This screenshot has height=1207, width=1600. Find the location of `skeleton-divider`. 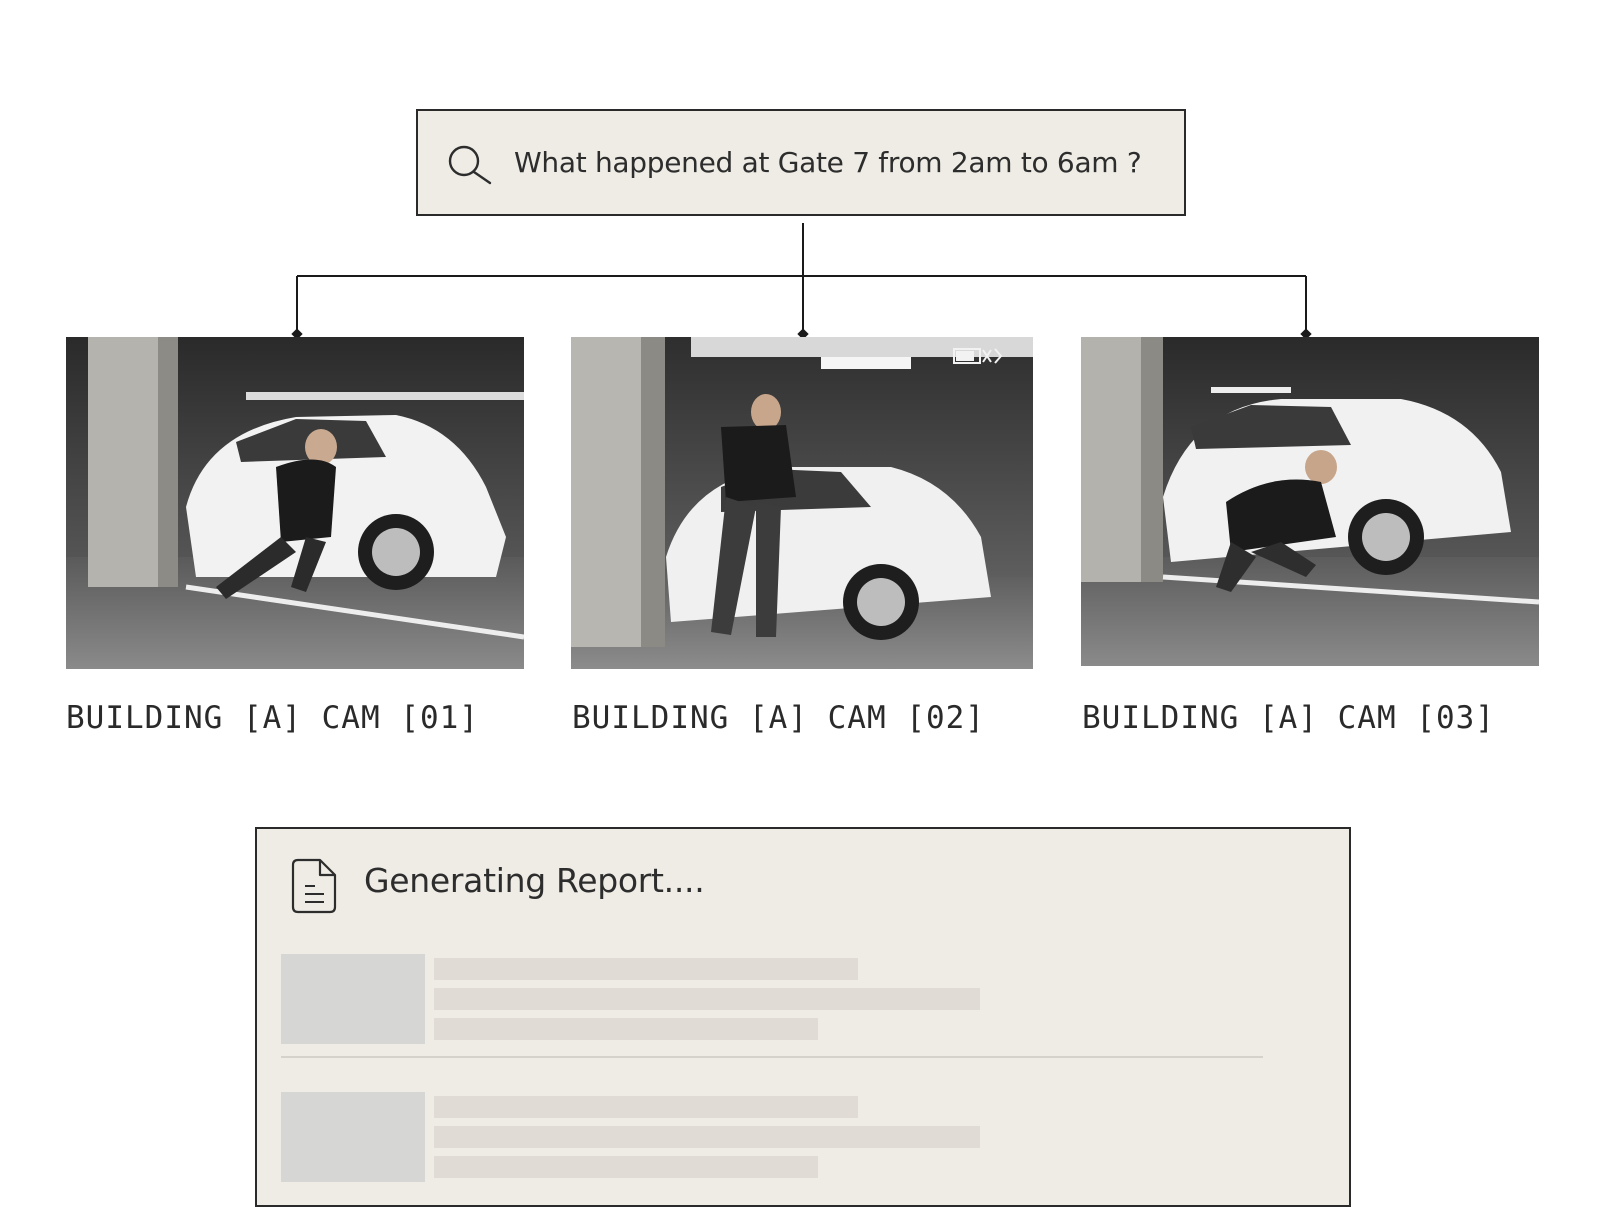

skeleton-divider is located at coordinates (772, 1057).